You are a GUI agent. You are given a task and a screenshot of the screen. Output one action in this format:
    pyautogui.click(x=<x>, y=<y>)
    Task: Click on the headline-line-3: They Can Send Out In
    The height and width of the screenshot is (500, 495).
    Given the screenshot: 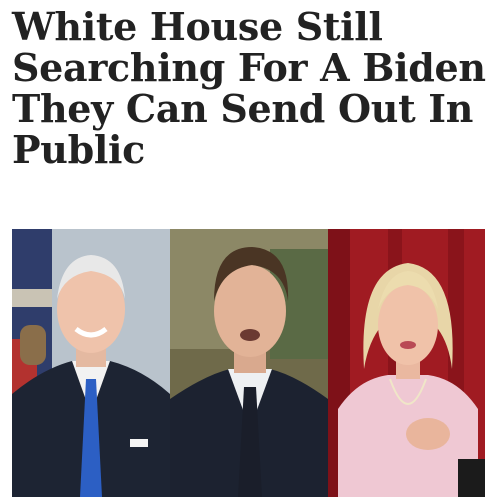 What is the action you would take?
    pyautogui.click(x=243, y=108)
    